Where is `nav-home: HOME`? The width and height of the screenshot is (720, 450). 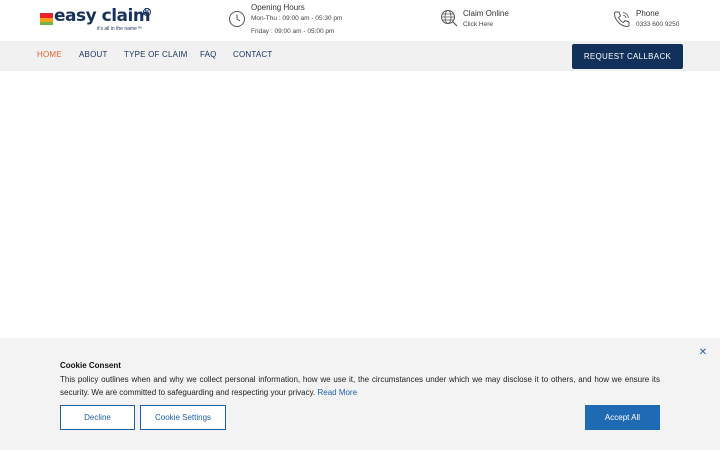
nav-home: HOME is located at coordinates (49, 54).